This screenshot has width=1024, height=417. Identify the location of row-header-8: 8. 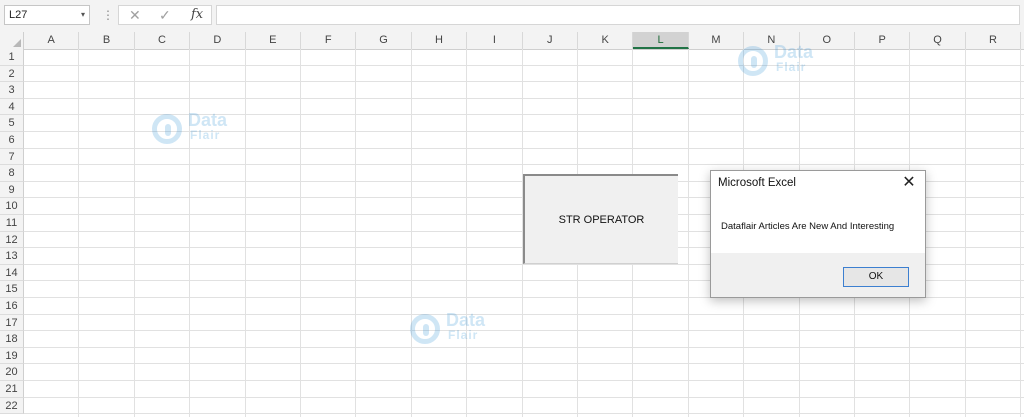
(12, 173).